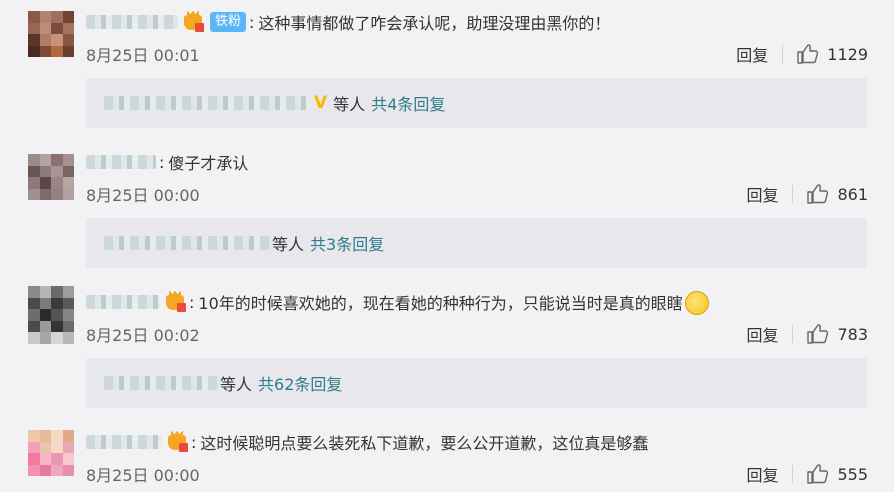 This screenshot has height=492, width=894. What do you see at coordinates (476, 243) in the screenshot?
I see `reply-summary: 等人 共3条回复` at bounding box center [476, 243].